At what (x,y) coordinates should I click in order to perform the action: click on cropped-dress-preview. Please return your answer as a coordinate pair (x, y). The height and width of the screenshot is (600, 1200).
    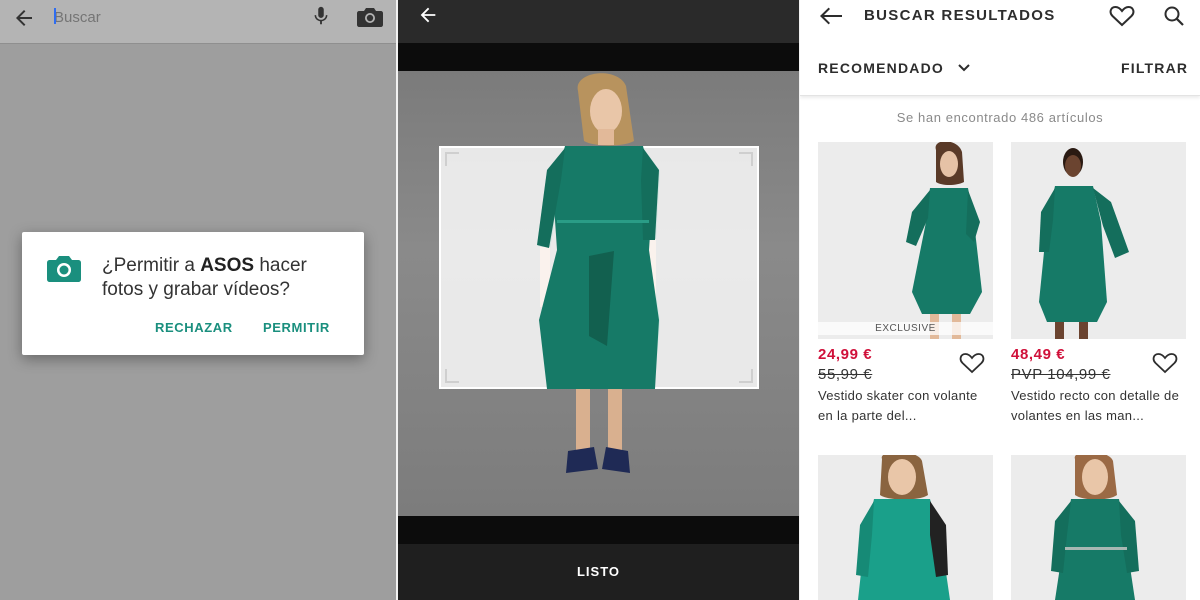
    Looking at the image, I should click on (598, 267).